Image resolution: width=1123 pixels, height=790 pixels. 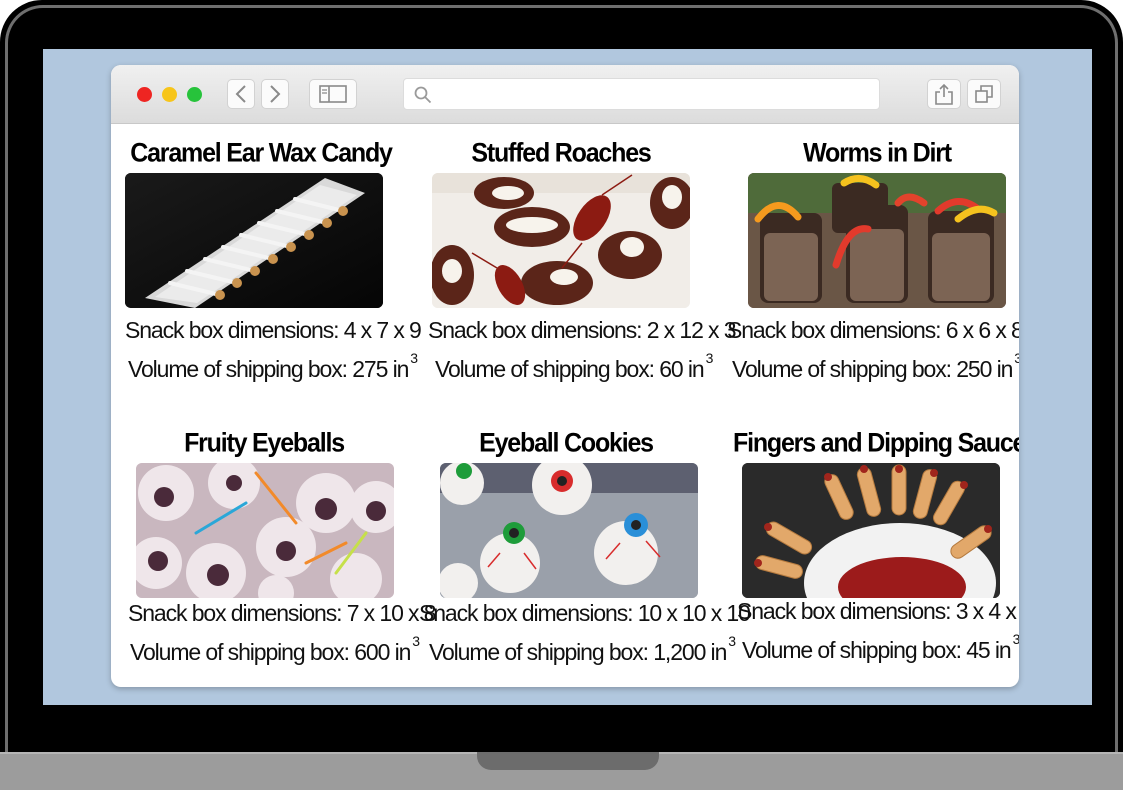 What do you see at coordinates (561, 153) in the screenshot?
I see `product-title: Stuffed Roaches` at bounding box center [561, 153].